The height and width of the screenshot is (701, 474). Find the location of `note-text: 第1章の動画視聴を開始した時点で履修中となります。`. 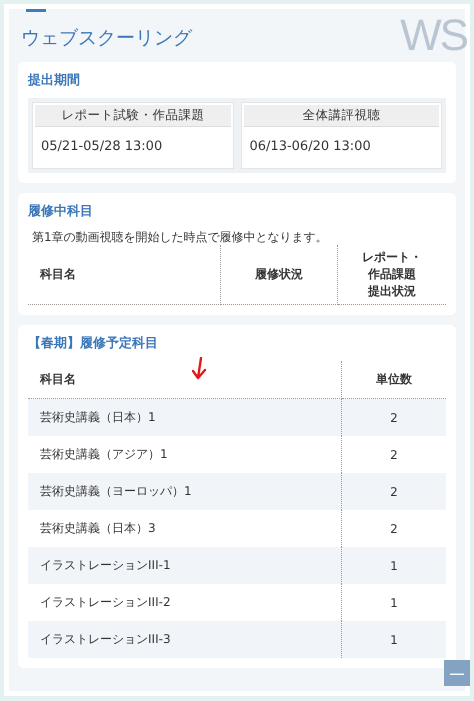

note-text: 第1章の動画視聴を開始した時点で履修中となります。 is located at coordinates (180, 237).